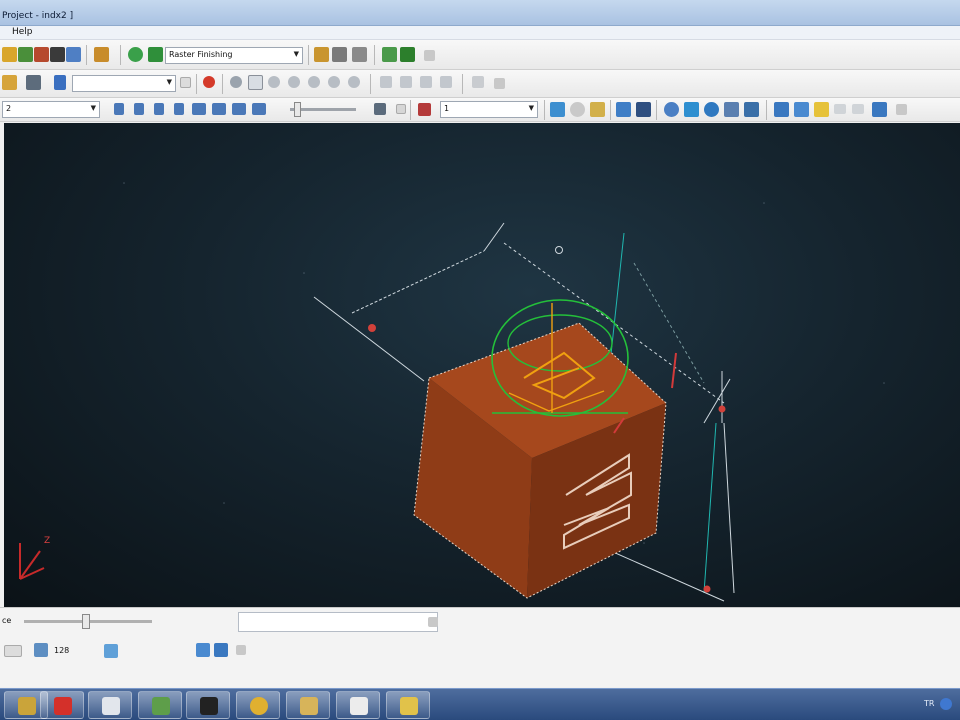 This screenshot has height=720, width=960. I want to click on taskbar-button-tool, so click(160, 705).